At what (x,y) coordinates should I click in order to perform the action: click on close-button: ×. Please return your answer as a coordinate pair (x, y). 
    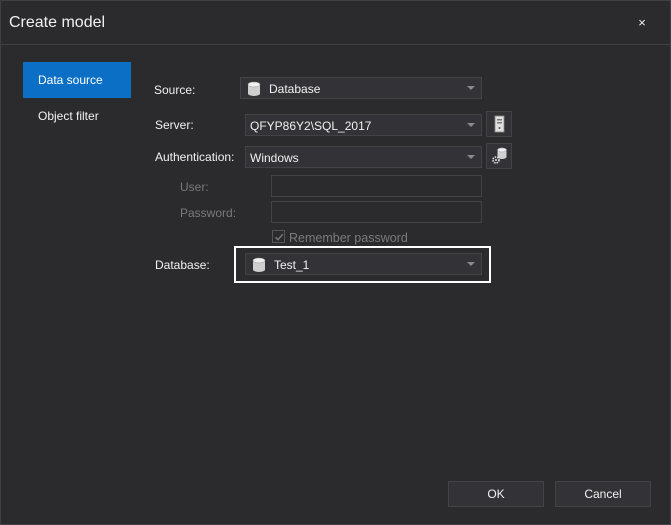
    Looking at the image, I should click on (642, 23).